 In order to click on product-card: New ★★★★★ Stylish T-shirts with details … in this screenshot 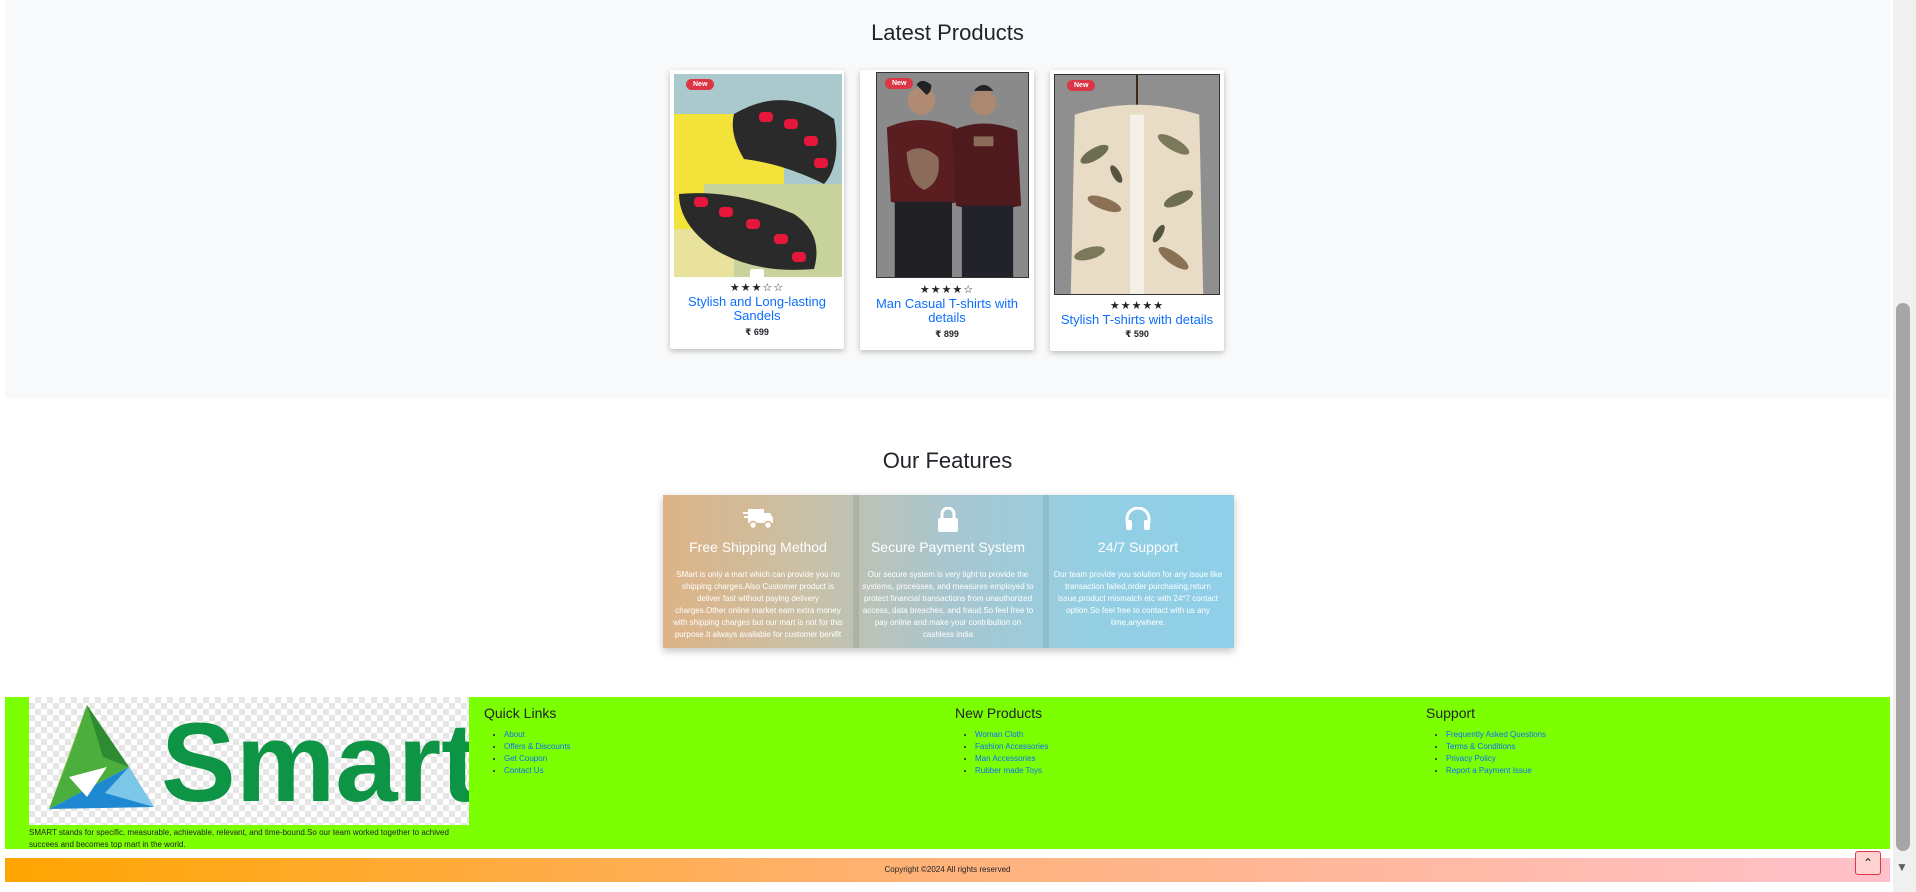, I will do `click(1137, 210)`.